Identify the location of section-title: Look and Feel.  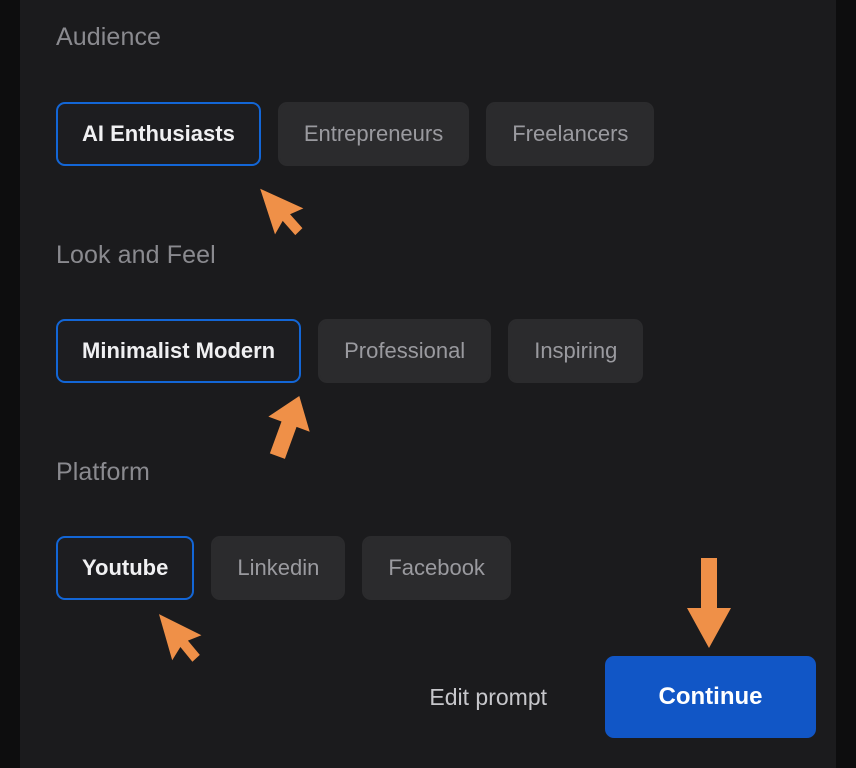
(136, 255).